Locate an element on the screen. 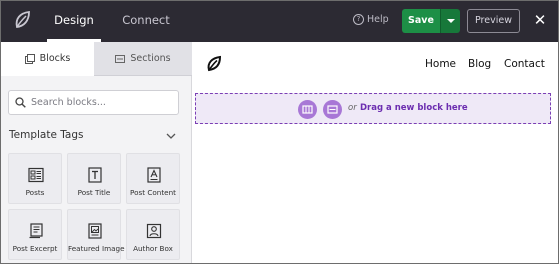 The image size is (559, 264). block-label: Author Box is located at coordinates (153, 248).